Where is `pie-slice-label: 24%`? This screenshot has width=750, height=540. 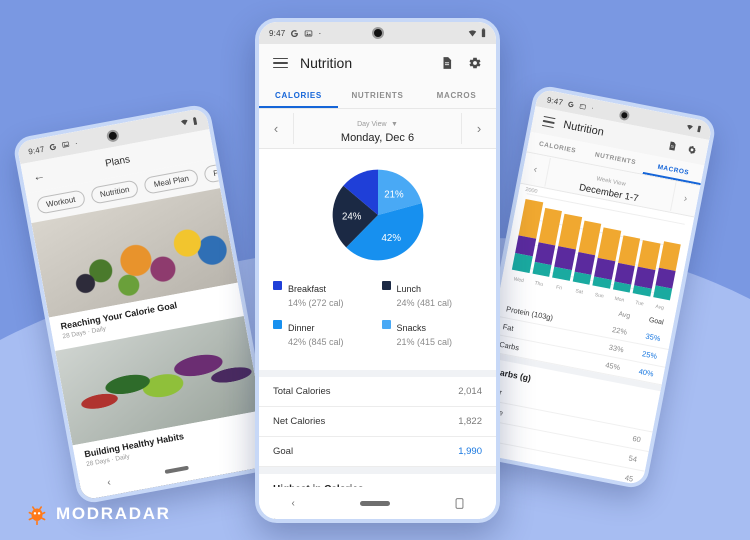
pie-slice-label: 24% is located at coordinates (351, 216).